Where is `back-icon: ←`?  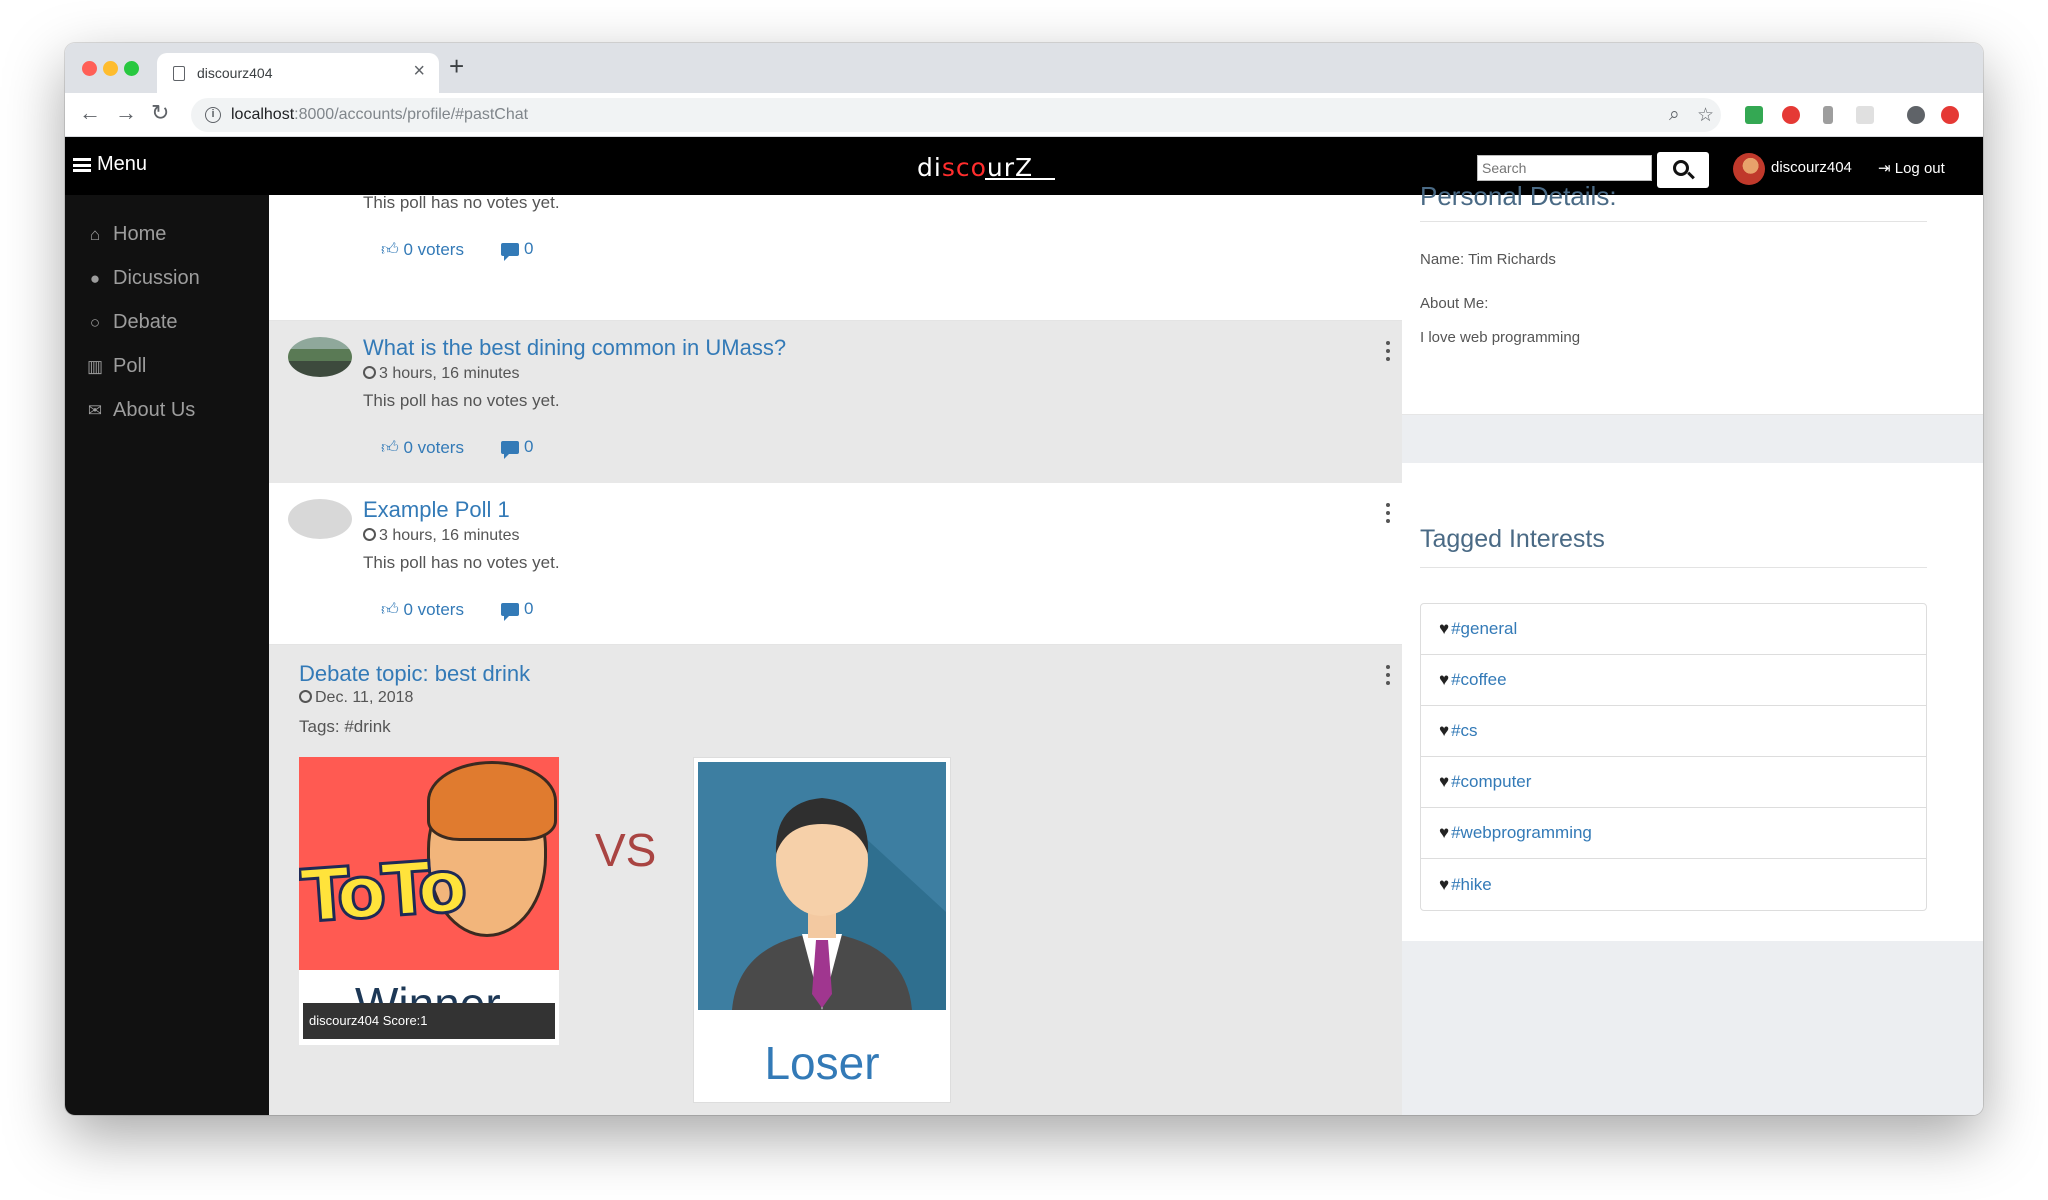
back-icon: ← is located at coordinates (90, 113).